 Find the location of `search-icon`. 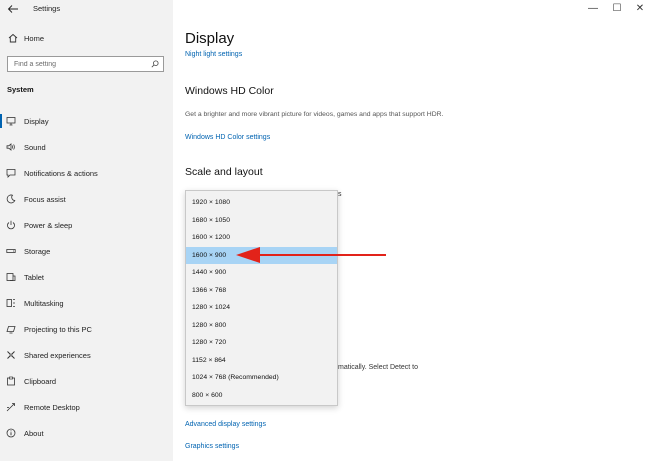

search-icon is located at coordinates (155, 64).